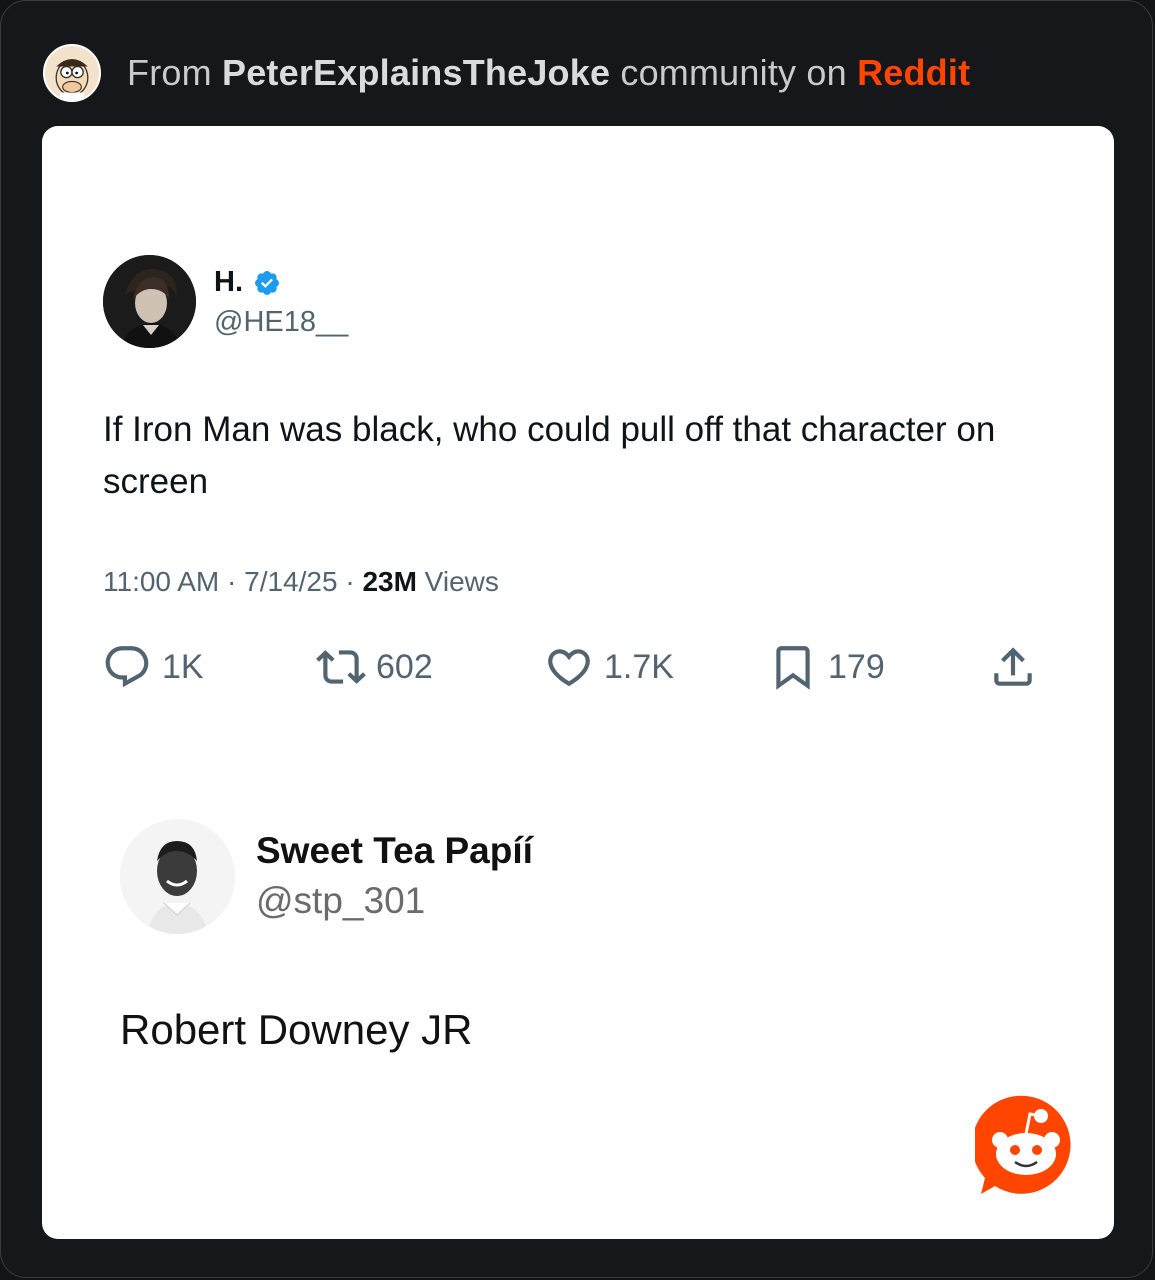 This screenshot has height=1280, width=1155. I want to click on tweet-author-avatar, so click(149, 301).